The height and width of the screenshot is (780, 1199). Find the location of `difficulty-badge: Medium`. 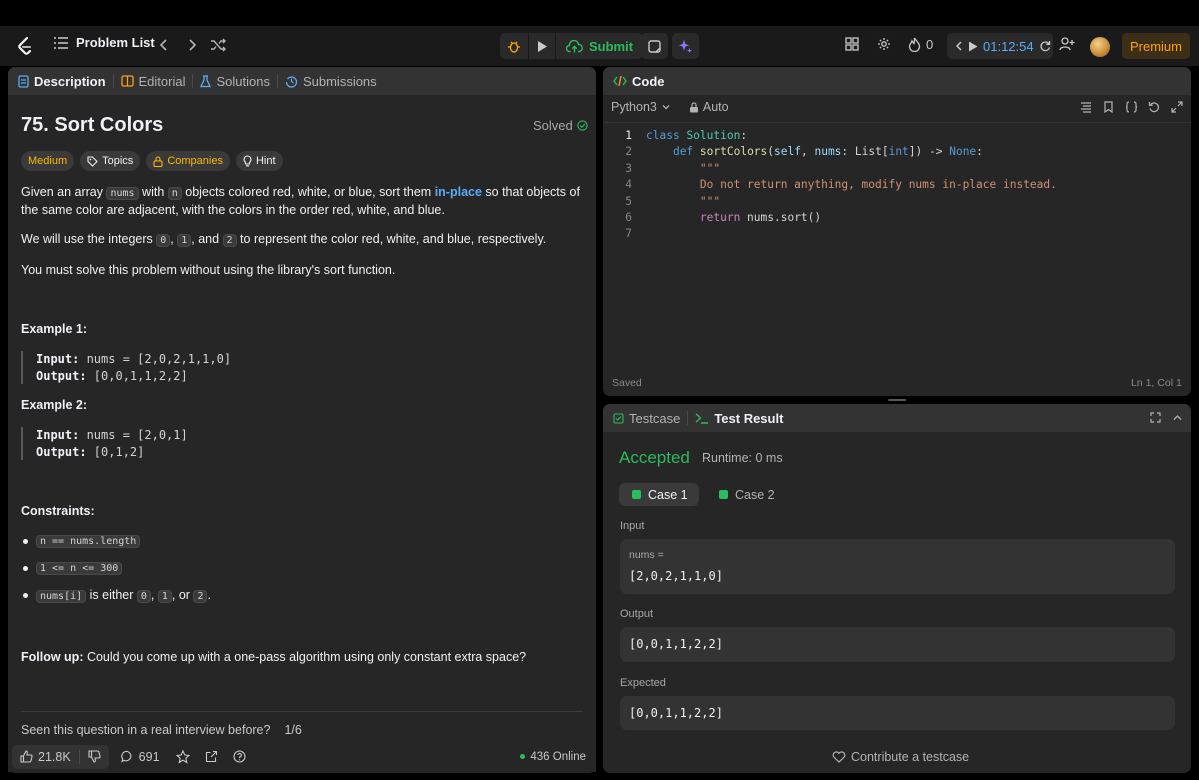

difficulty-badge: Medium is located at coordinates (48, 161).